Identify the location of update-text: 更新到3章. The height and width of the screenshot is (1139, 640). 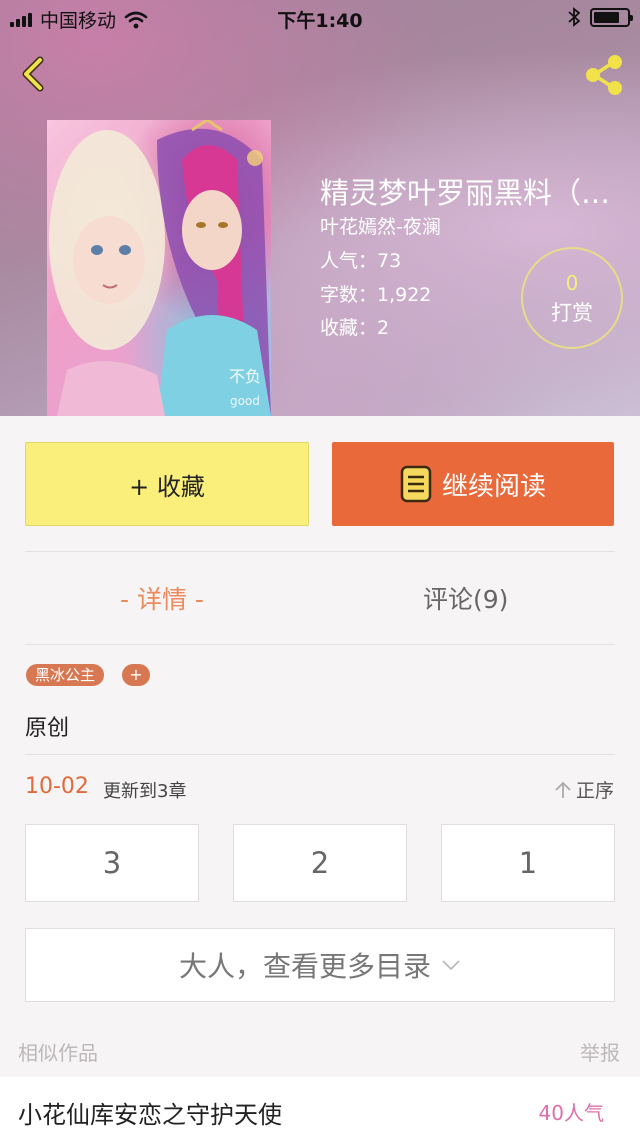
(145, 791).